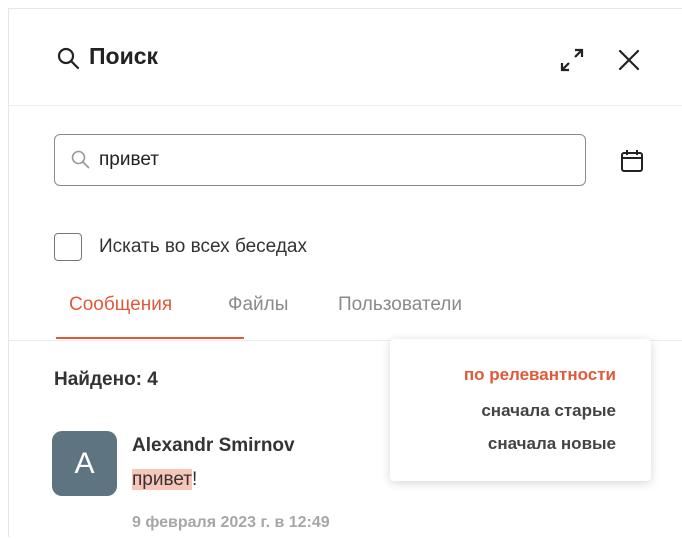 The height and width of the screenshot is (539, 682). What do you see at coordinates (150, 338) in the screenshot?
I see `active-tab-indicator` at bounding box center [150, 338].